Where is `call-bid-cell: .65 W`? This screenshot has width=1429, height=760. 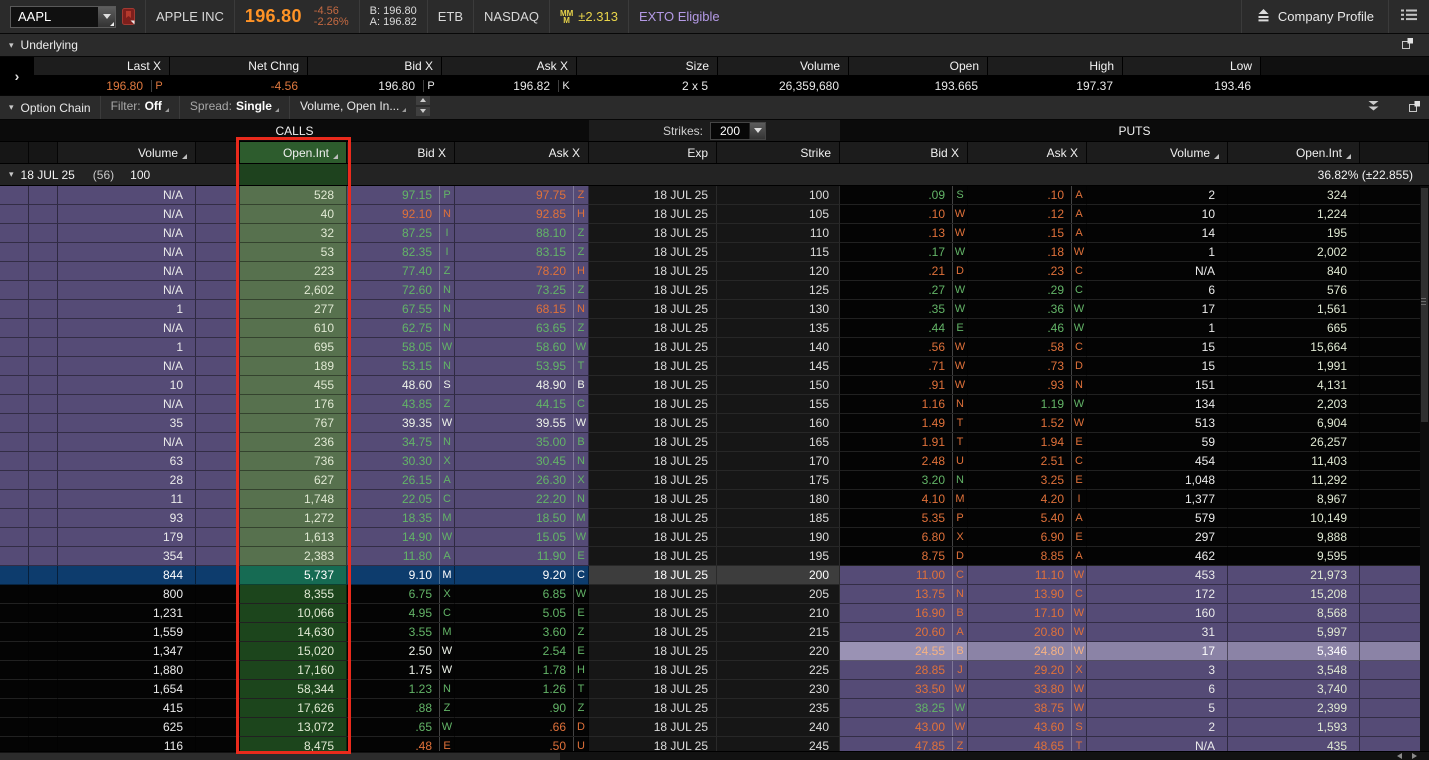
call-bid-cell: .65 W is located at coordinates (401, 727).